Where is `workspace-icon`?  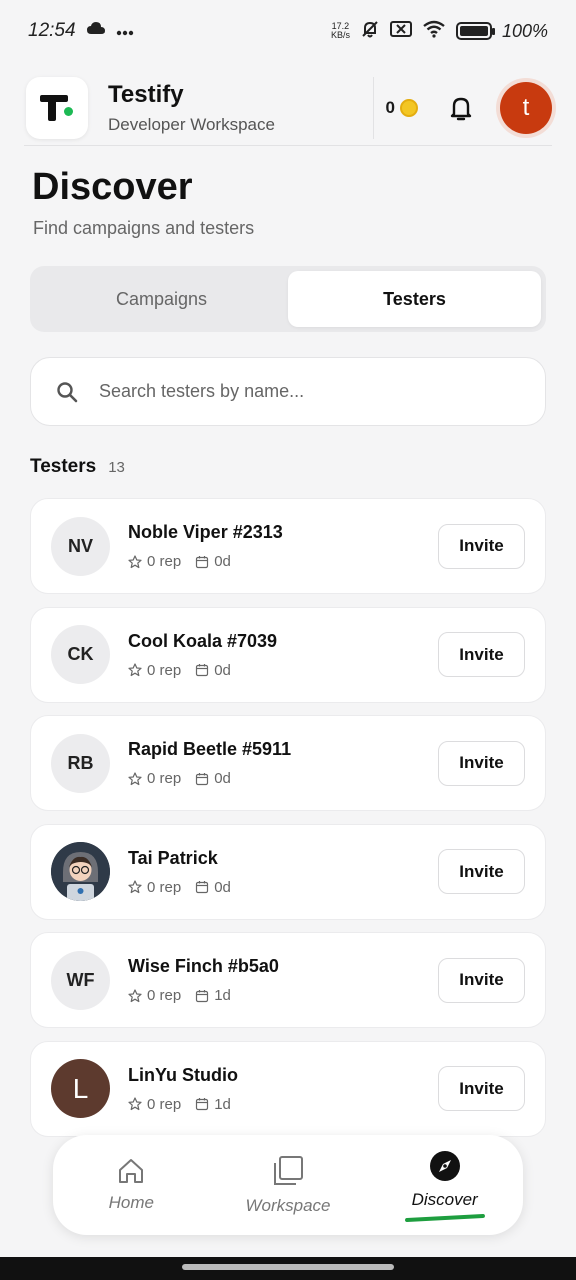
workspace-icon is located at coordinates (288, 1170).